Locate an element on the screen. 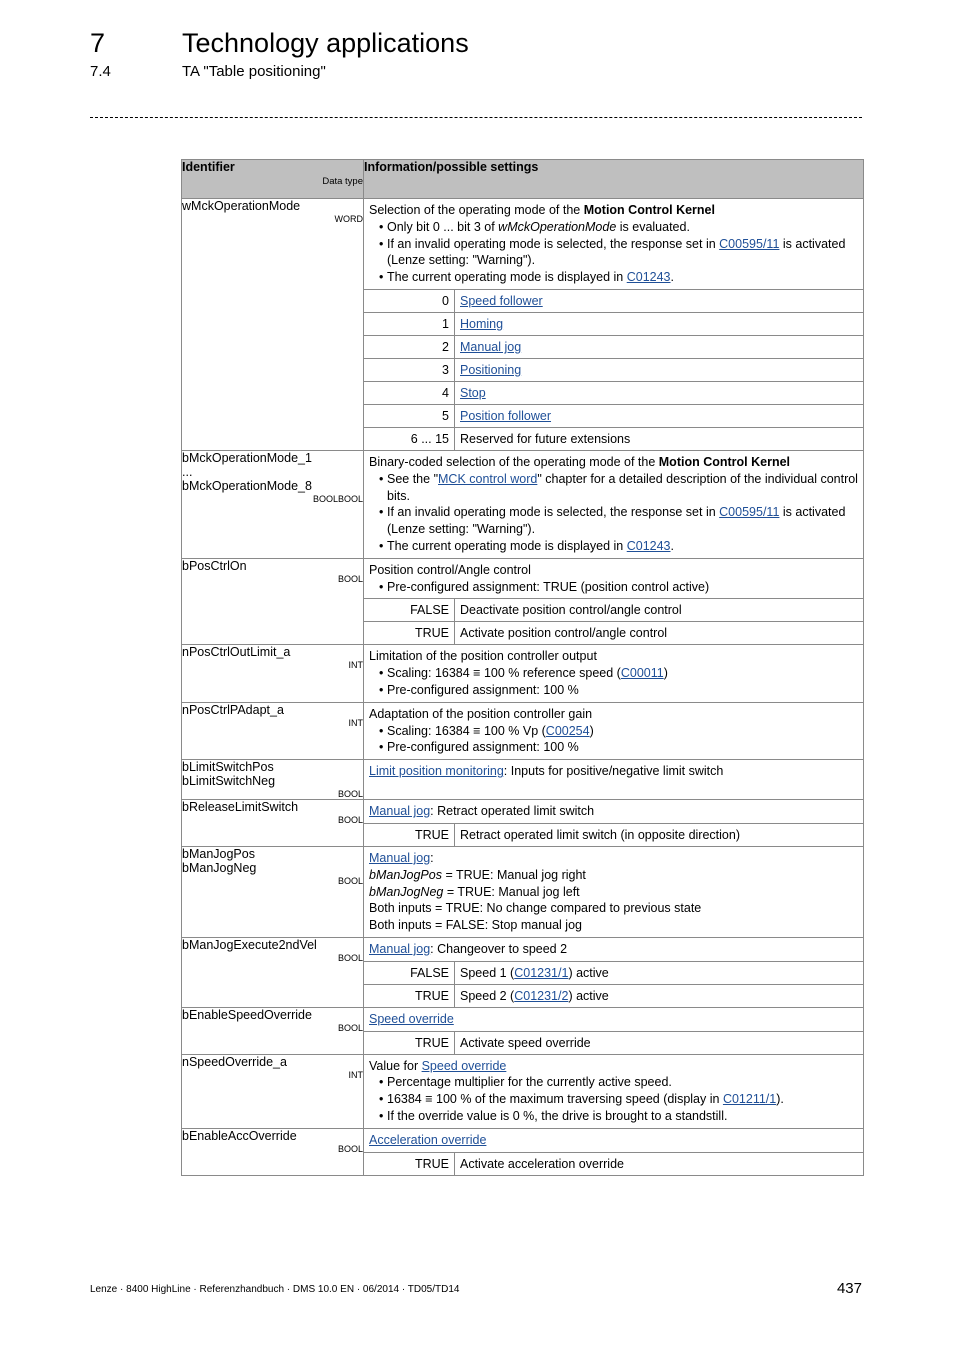 Image resolution: width=954 pixels, height=1350 pixels. data-type: INT is located at coordinates (356, 722).